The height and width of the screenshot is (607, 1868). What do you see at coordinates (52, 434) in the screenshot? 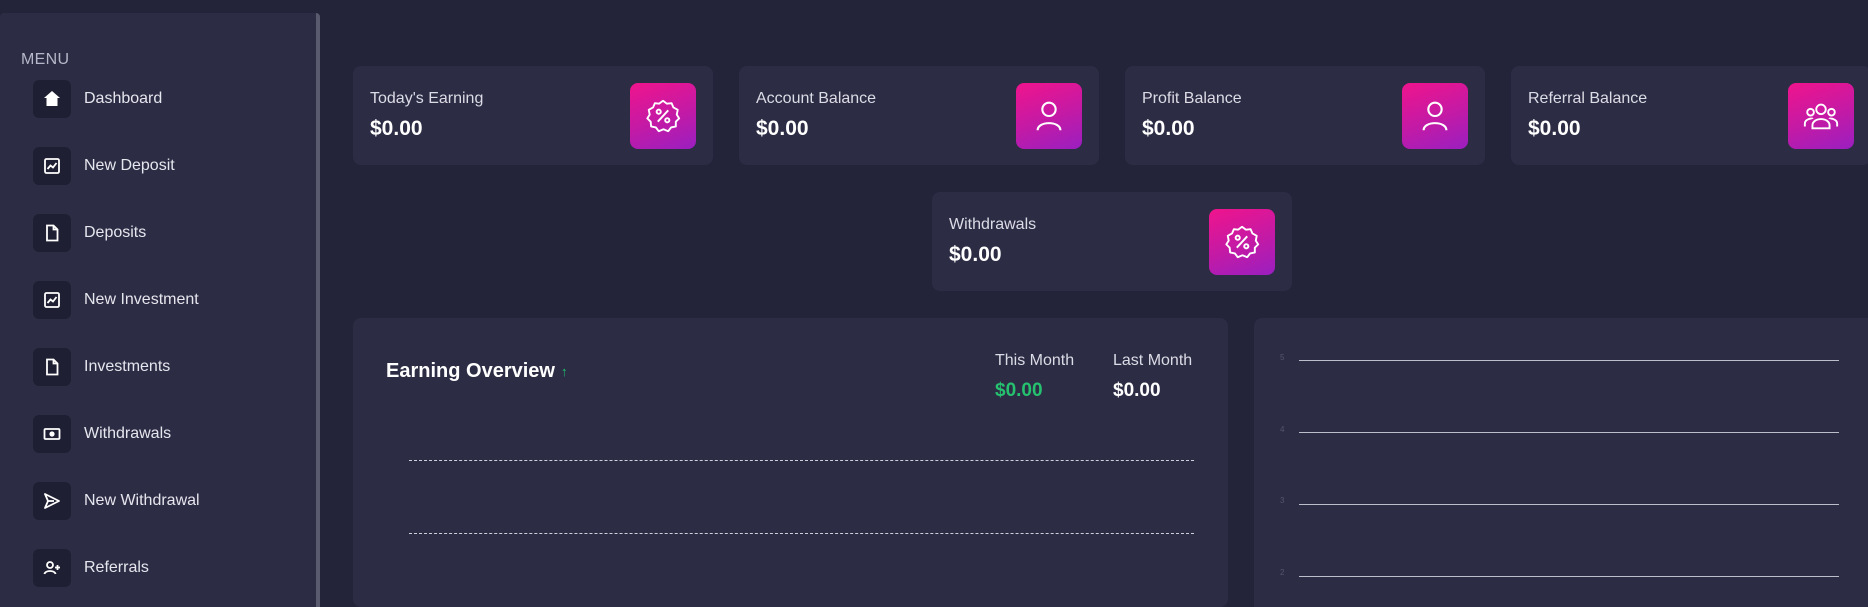
I see `money-icon` at bounding box center [52, 434].